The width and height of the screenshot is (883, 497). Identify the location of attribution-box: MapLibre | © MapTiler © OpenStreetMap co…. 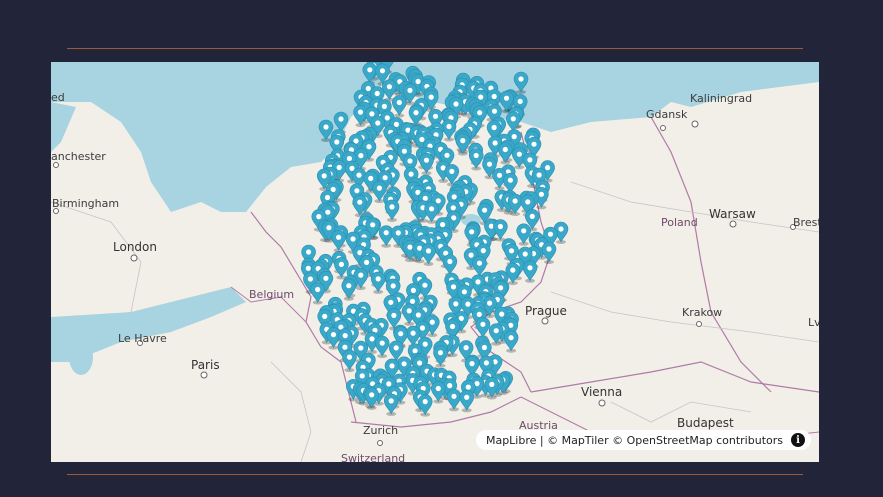
(643, 440).